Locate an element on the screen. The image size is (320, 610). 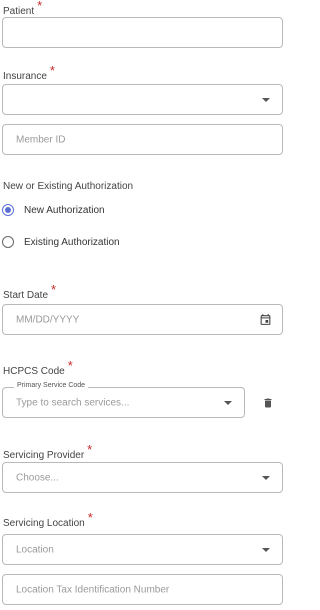
trash-icon is located at coordinates (268, 403).